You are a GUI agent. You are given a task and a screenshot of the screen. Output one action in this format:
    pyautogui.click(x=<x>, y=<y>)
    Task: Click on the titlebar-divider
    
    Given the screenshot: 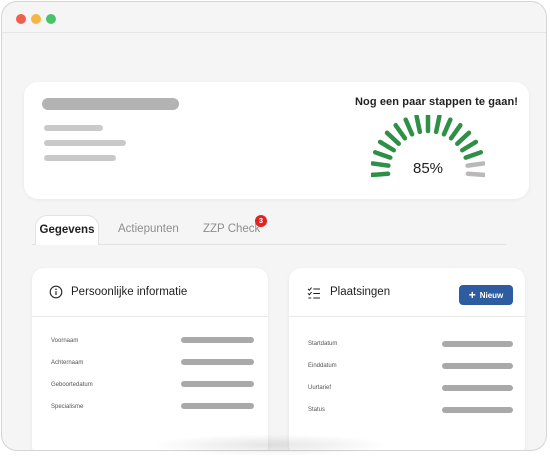 What is the action you would take?
    pyautogui.click(x=274, y=32)
    